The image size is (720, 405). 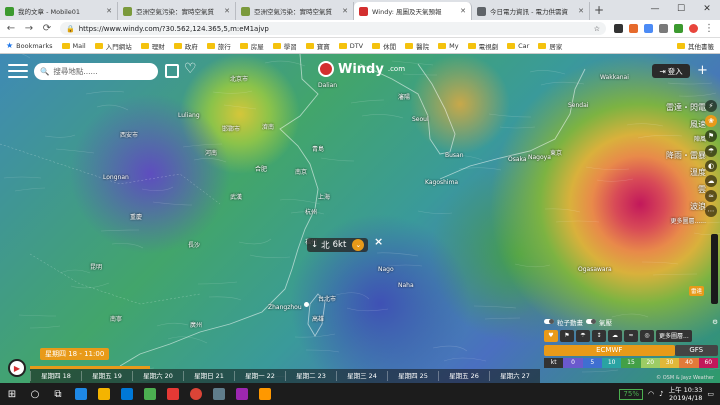 What do you see at coordinates (631, 394) in the screenshot?
I see `battery-indicator: 75%` at bounding box center [631, 394].